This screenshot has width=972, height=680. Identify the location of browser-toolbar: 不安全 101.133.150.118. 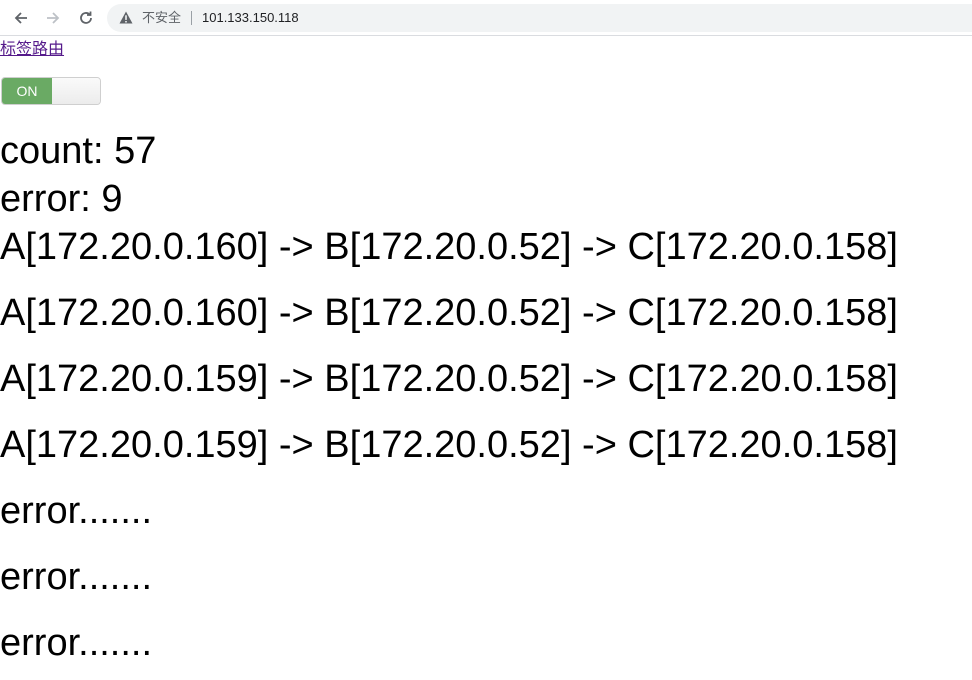
(486, 18).